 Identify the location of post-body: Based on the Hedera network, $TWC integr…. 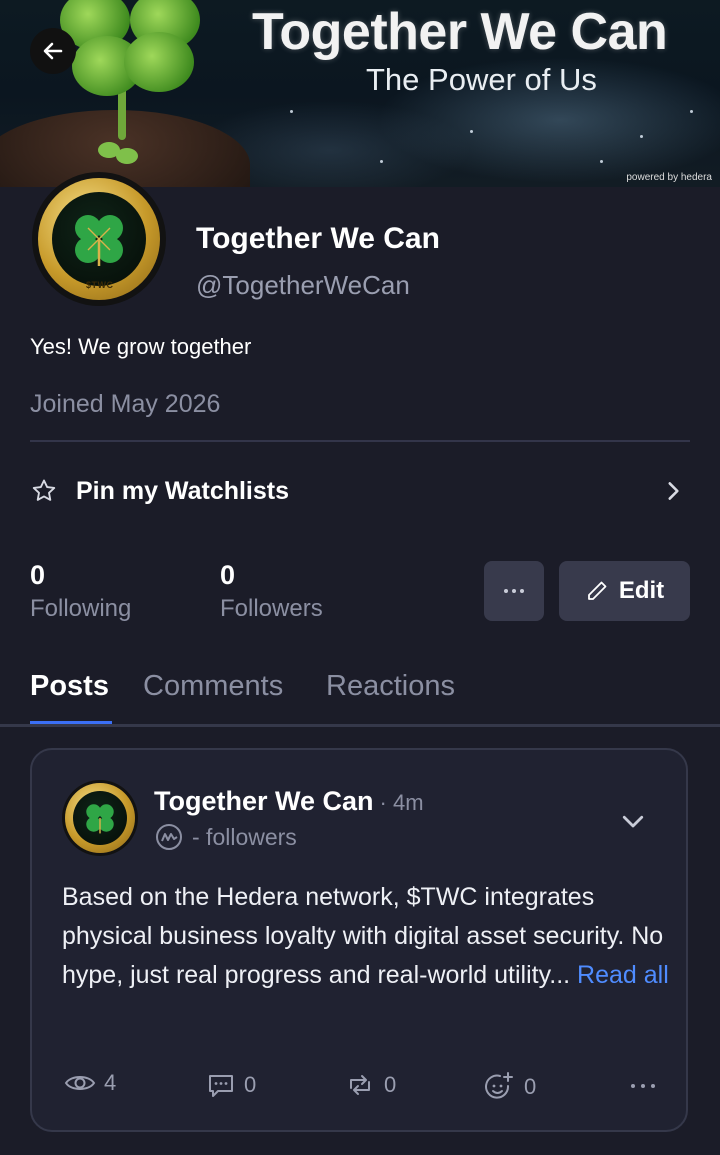
(367, 936).